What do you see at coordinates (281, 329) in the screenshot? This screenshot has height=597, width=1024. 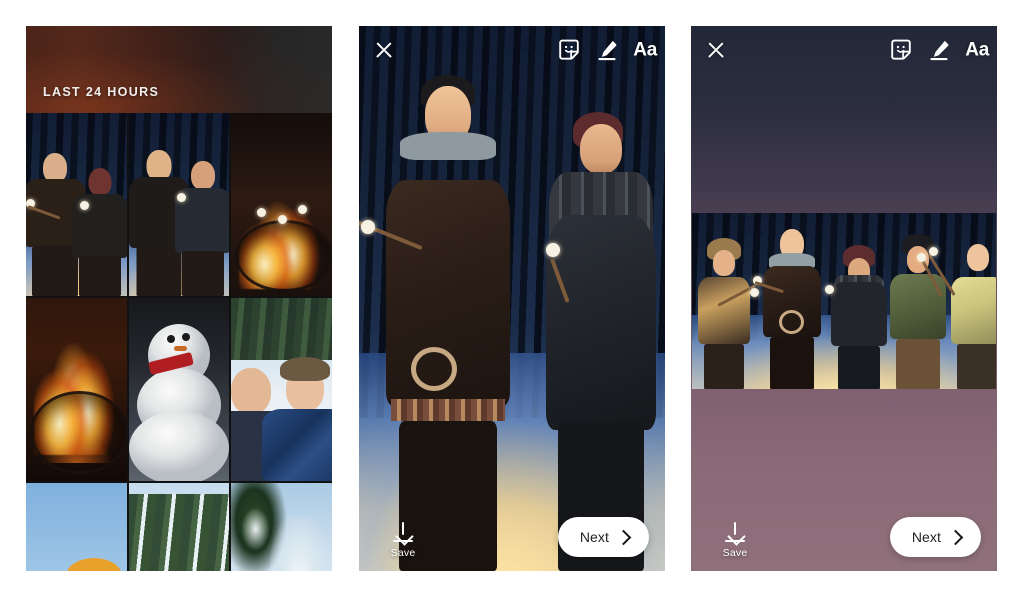 I see `treeline` at bounding box center [281, 329].